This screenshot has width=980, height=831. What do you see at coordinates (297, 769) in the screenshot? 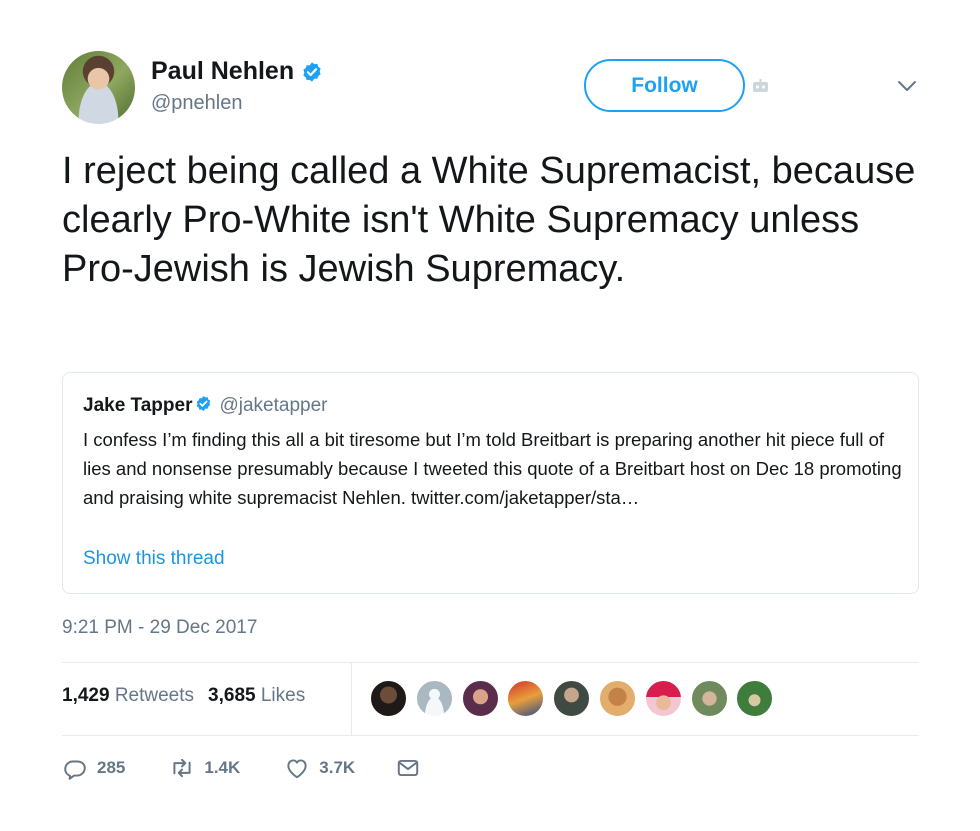
I see `heart-icon` at bounding box center [297, 769].